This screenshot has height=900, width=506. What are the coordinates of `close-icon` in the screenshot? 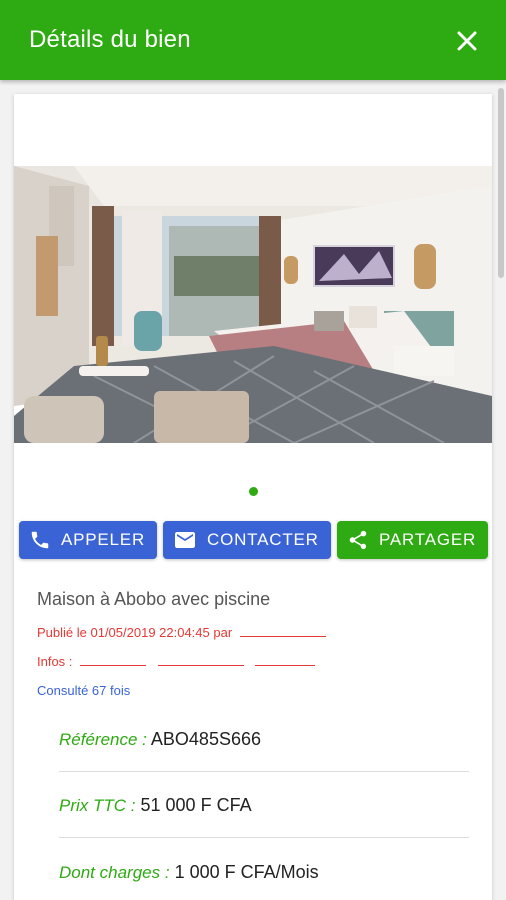 It's located at (467, 41).